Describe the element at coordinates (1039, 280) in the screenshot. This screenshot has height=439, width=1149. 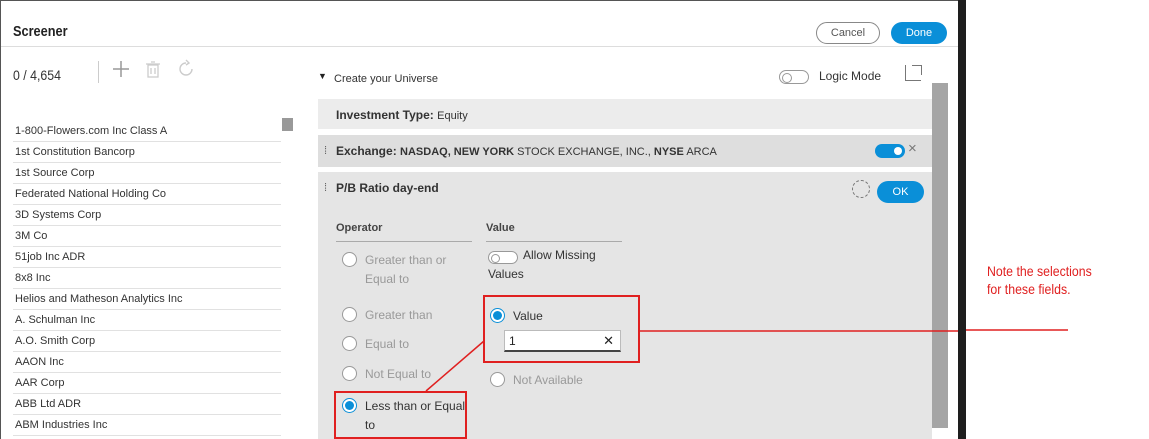
I see `callout-note: Note the selections for these fields.` at that location.